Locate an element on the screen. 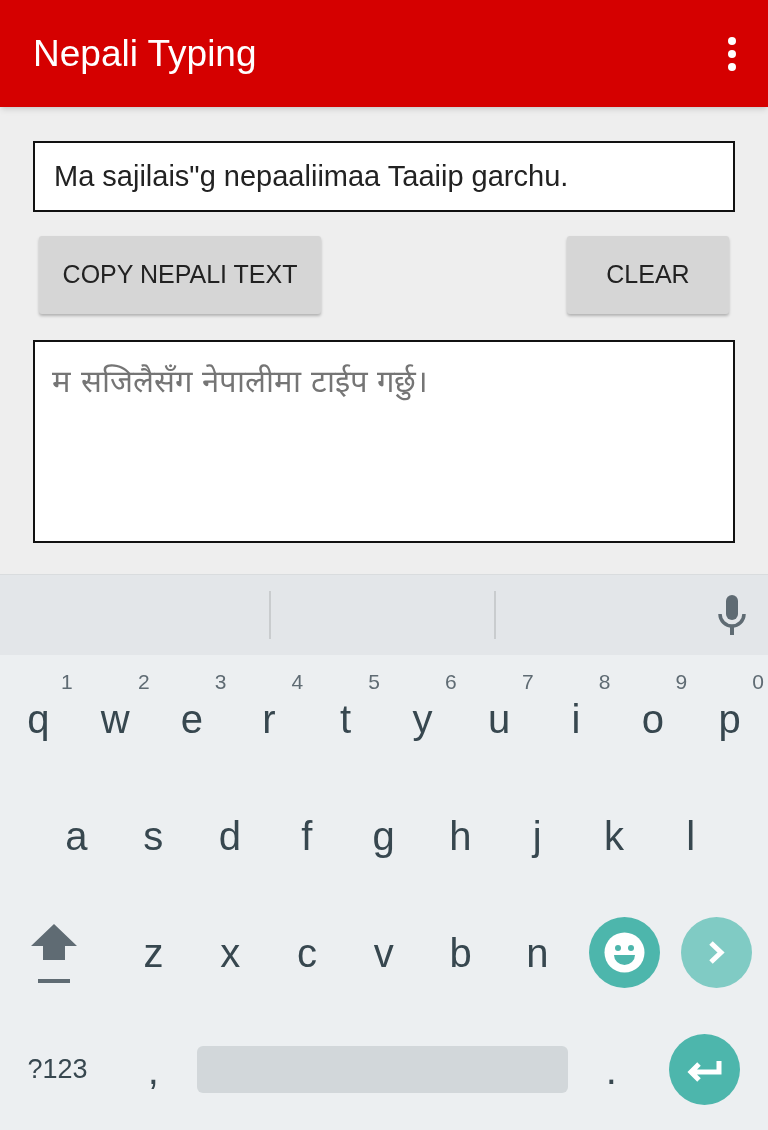  keyboard-key: a is located at coordinates (76, 835).